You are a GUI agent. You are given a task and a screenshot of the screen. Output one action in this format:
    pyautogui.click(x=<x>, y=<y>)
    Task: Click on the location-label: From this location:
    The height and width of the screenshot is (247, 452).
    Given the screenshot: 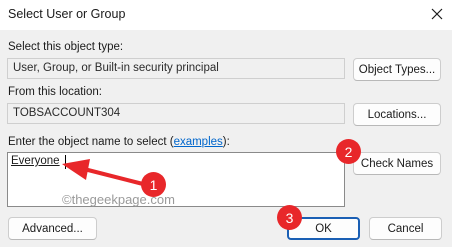 What is the action you would take?
    pyautogui.click(x=55, y=92)
    